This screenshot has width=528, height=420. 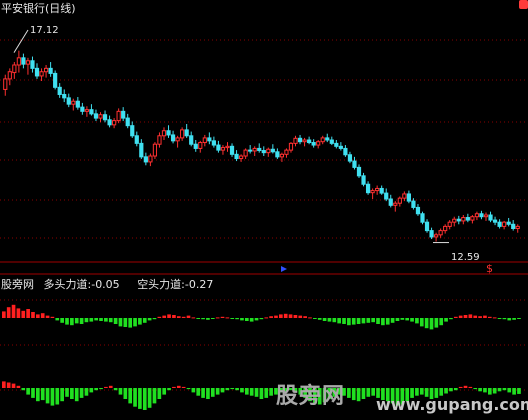 What do you see at coordinates (465, 257) in the screenshot?
I see `low-price-label: 12.59` at bounding box center [465, 257].